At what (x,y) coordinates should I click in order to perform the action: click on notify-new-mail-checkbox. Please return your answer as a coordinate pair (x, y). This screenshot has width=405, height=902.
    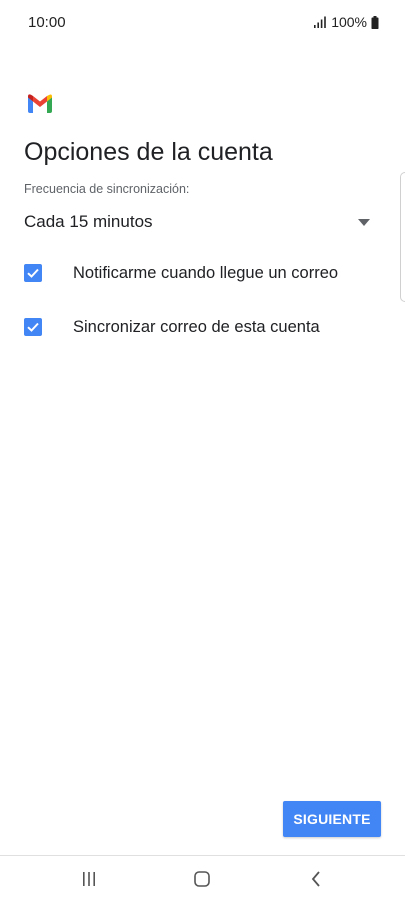
    Looking at the image, I should click on (33, 273).